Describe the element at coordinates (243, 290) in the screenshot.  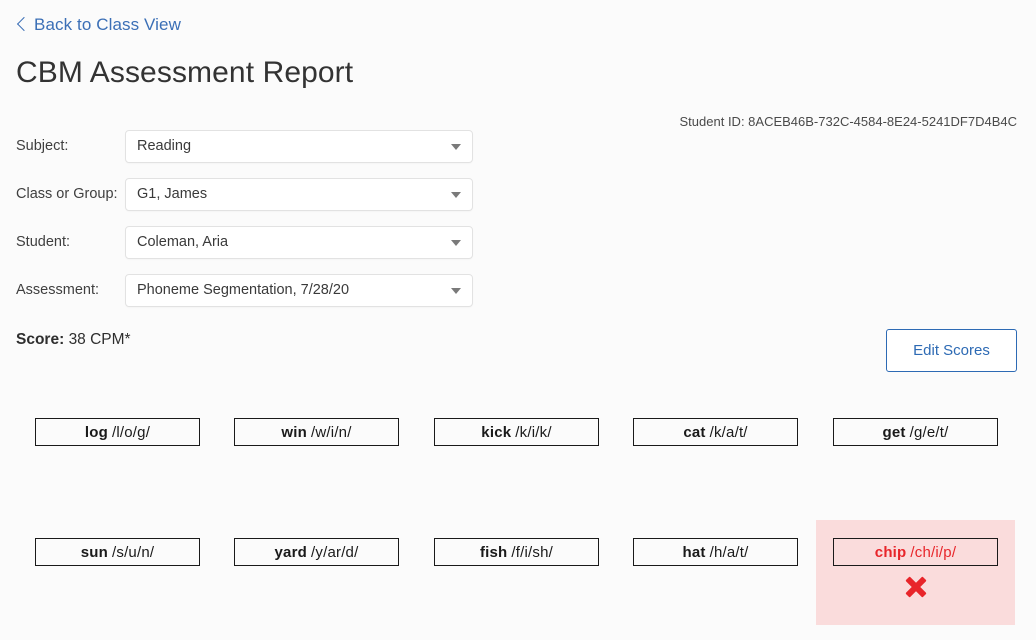
I see `assessment-select-value: Phoneme Segmentation, 7/28/20` at that location.